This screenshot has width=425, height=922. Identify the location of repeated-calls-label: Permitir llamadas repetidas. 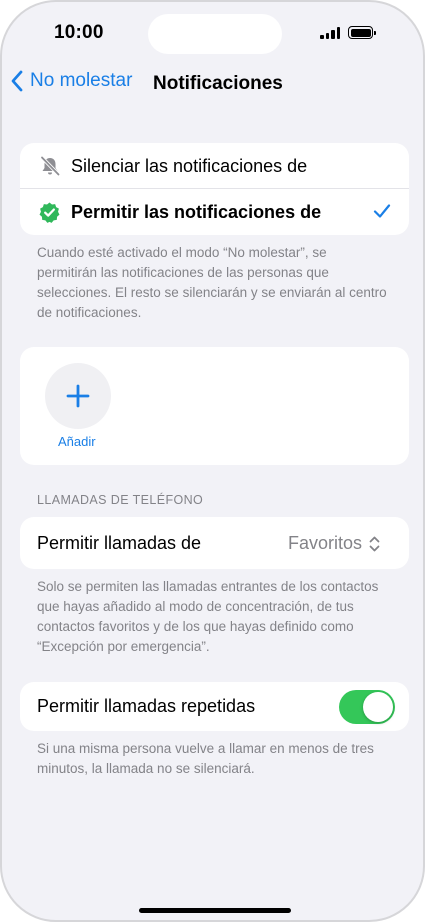
(146, 706).